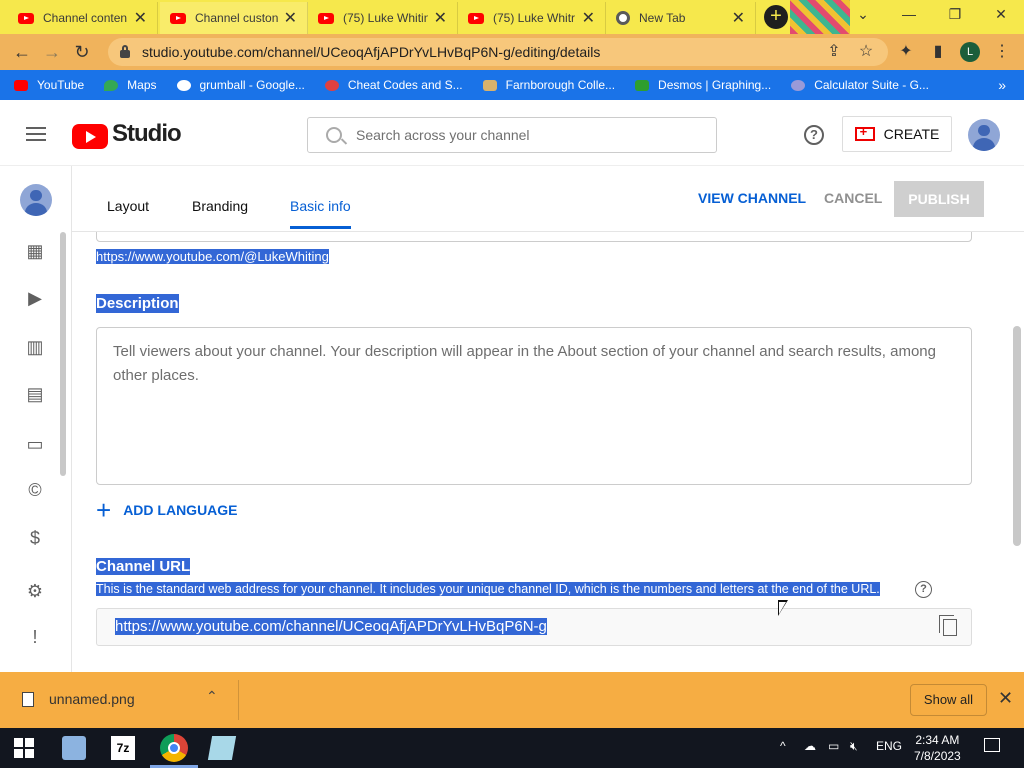 The image size is (1024, 768). Describe the element at coordinates (128, 206) in the screenshot. I see `tab-layout: Layout` at that location.